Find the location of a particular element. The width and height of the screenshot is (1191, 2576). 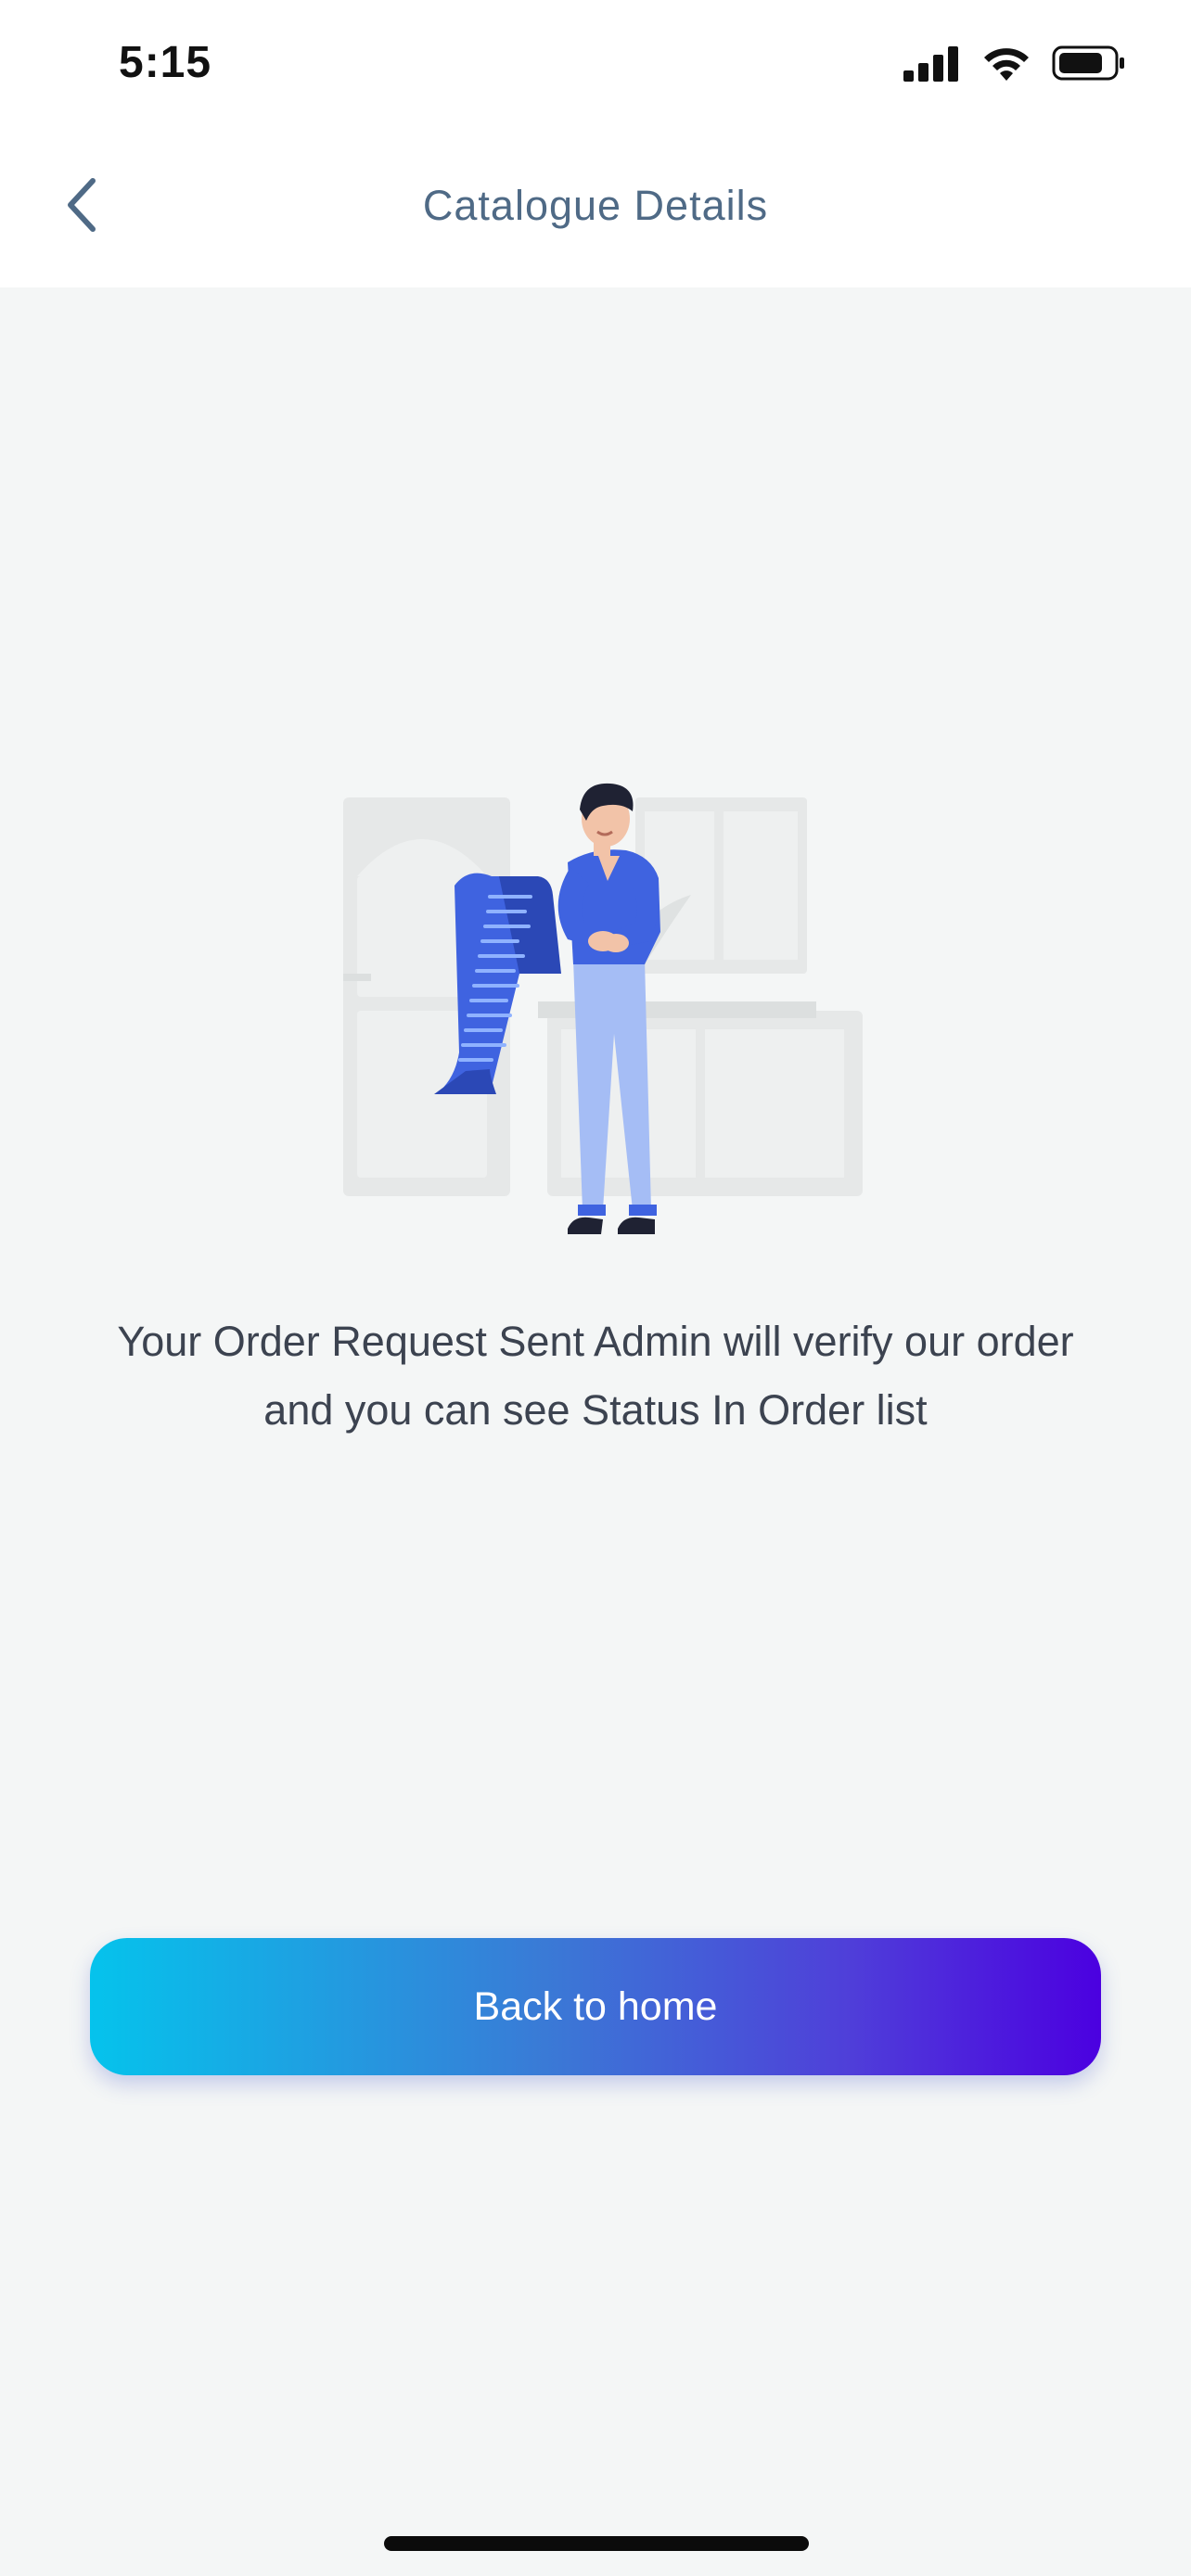

status-time: 5:15 is located at coordinates (165, 62).